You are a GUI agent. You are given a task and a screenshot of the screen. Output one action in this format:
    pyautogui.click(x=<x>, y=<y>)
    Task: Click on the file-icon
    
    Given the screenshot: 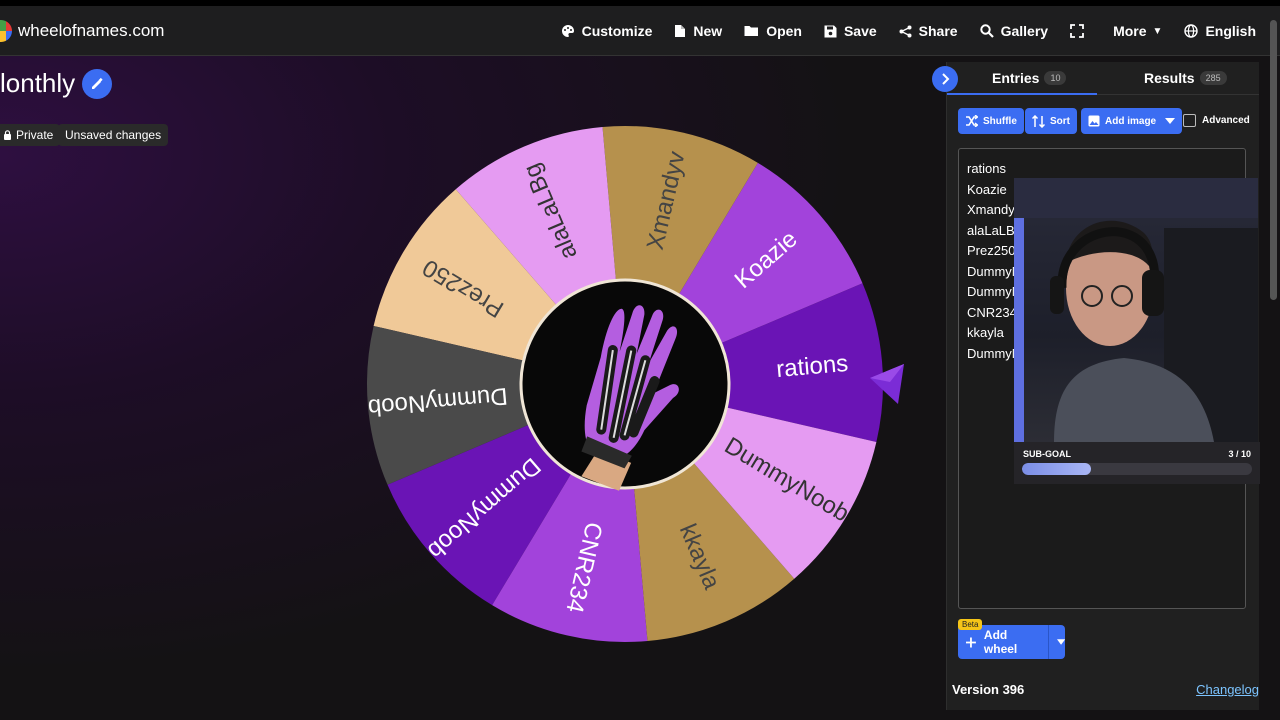 What is the action you would take?
    pyautogui.click(x=680, y=31)
    